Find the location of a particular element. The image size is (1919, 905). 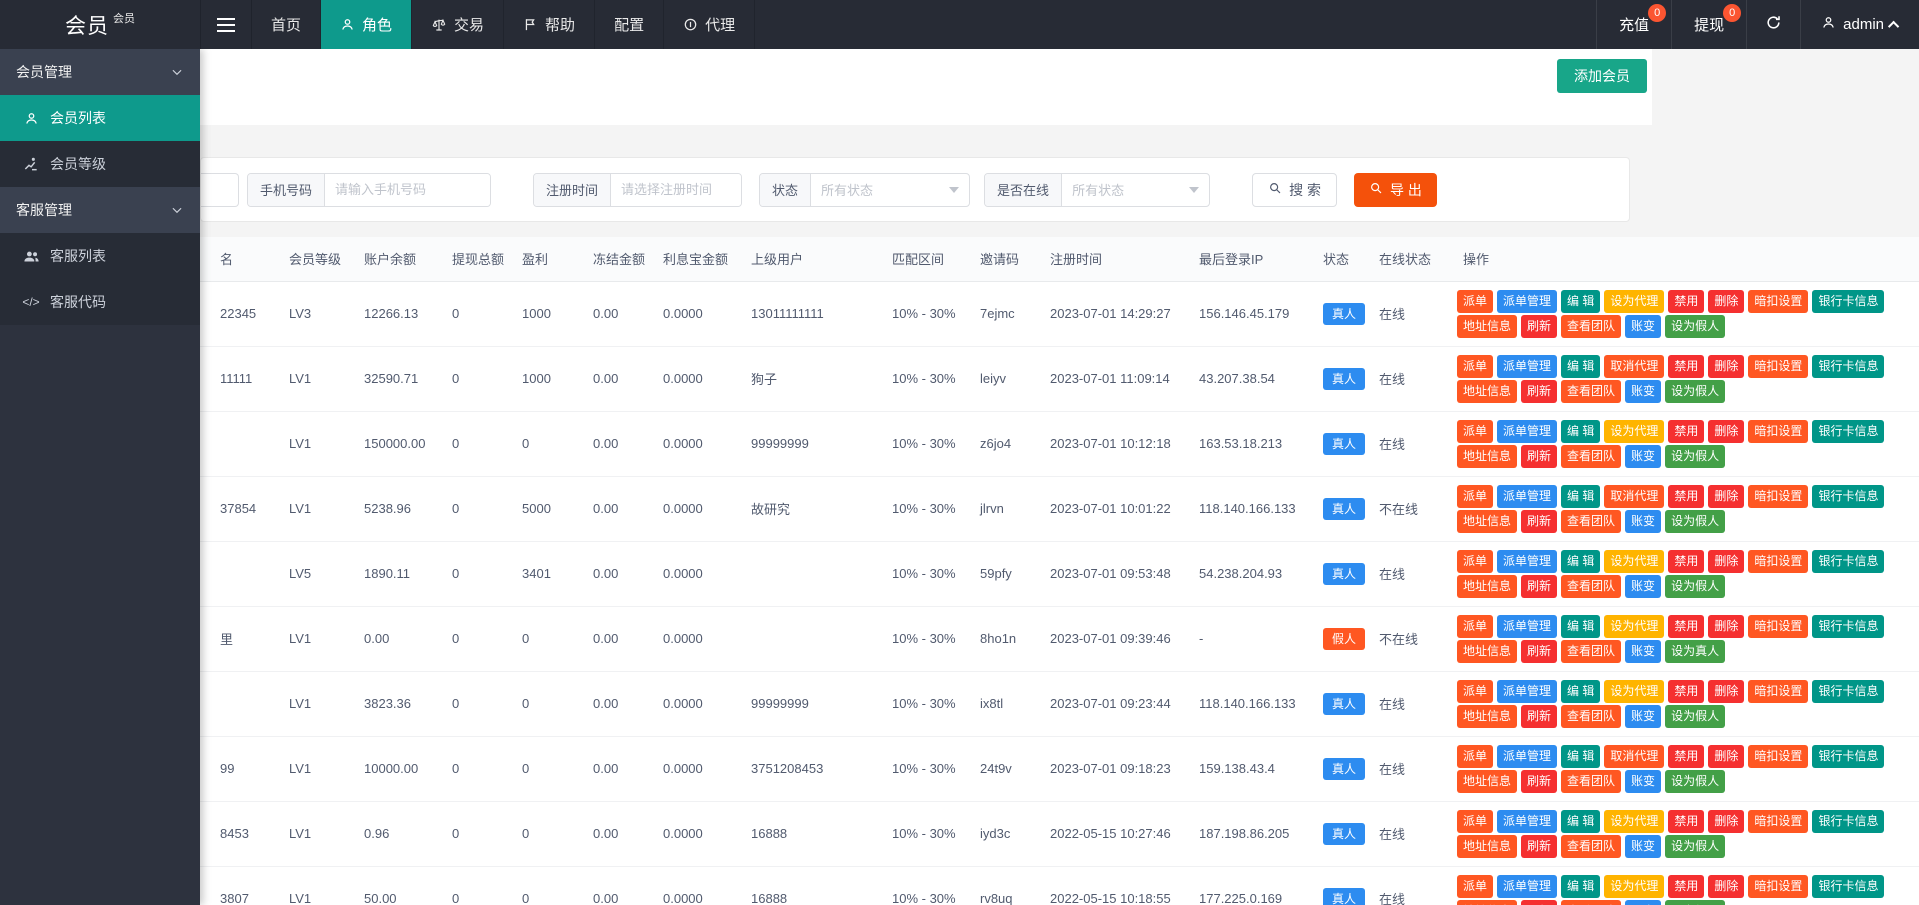

nav-item-config: 配置 is located at coordinates (630, 24).